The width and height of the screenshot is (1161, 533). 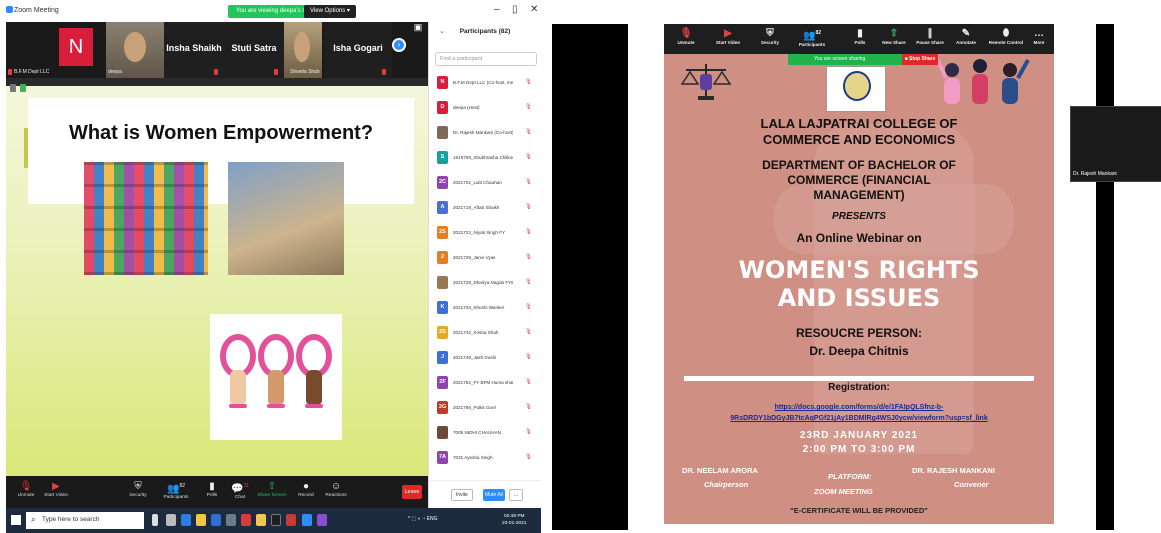 I want to click on crowd-rows, so click(x=146, y=218).